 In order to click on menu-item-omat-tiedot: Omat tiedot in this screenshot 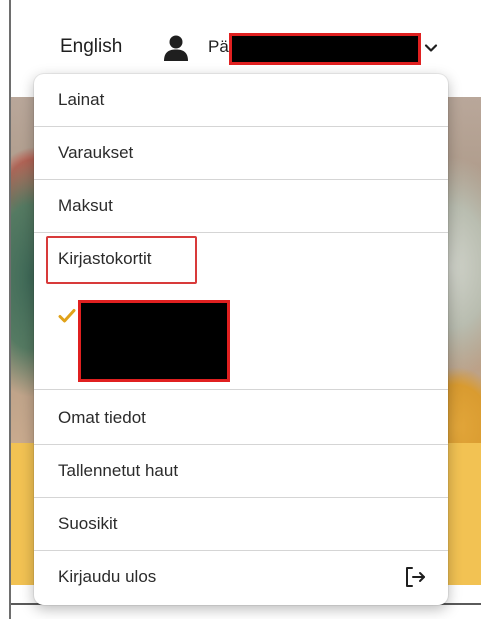, I will do `click(241, 418)`.